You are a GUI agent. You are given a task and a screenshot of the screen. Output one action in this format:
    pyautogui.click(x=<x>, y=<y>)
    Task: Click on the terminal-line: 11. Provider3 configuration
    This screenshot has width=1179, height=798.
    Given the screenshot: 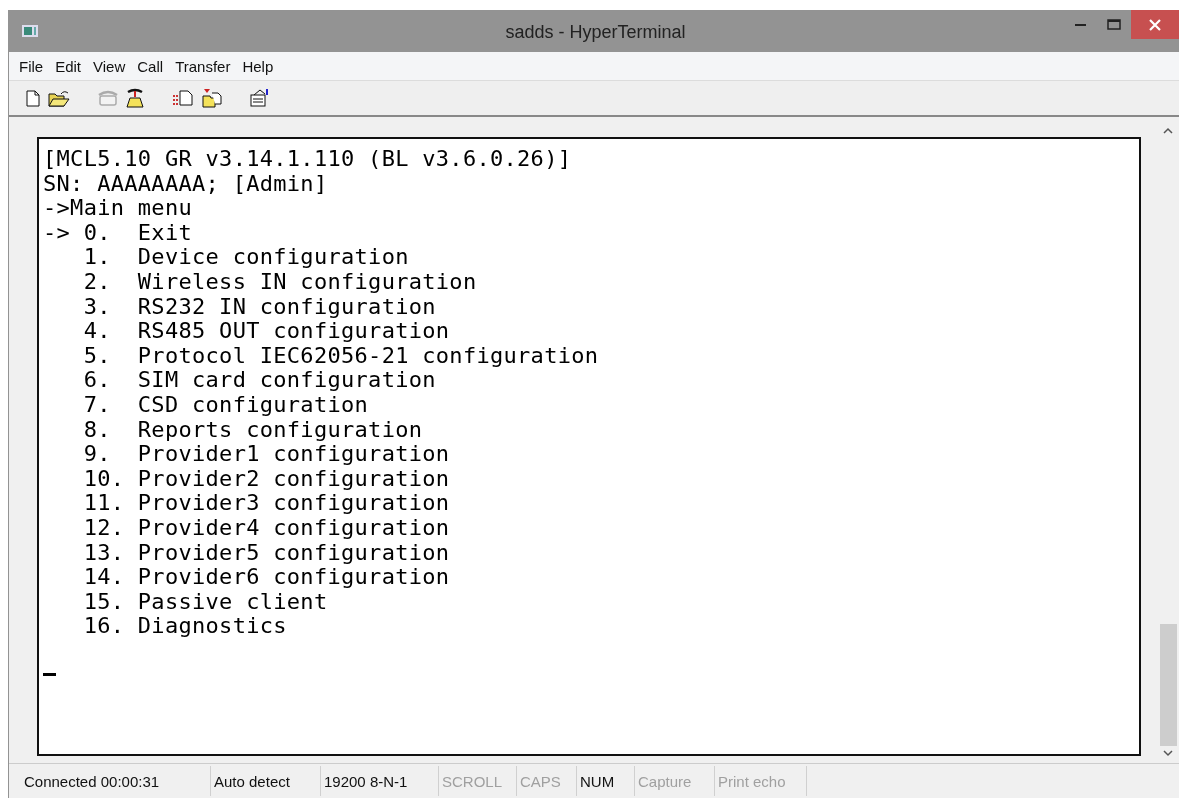 What is the action you would take?
    pyautogui.click(x=266, y=503)
    